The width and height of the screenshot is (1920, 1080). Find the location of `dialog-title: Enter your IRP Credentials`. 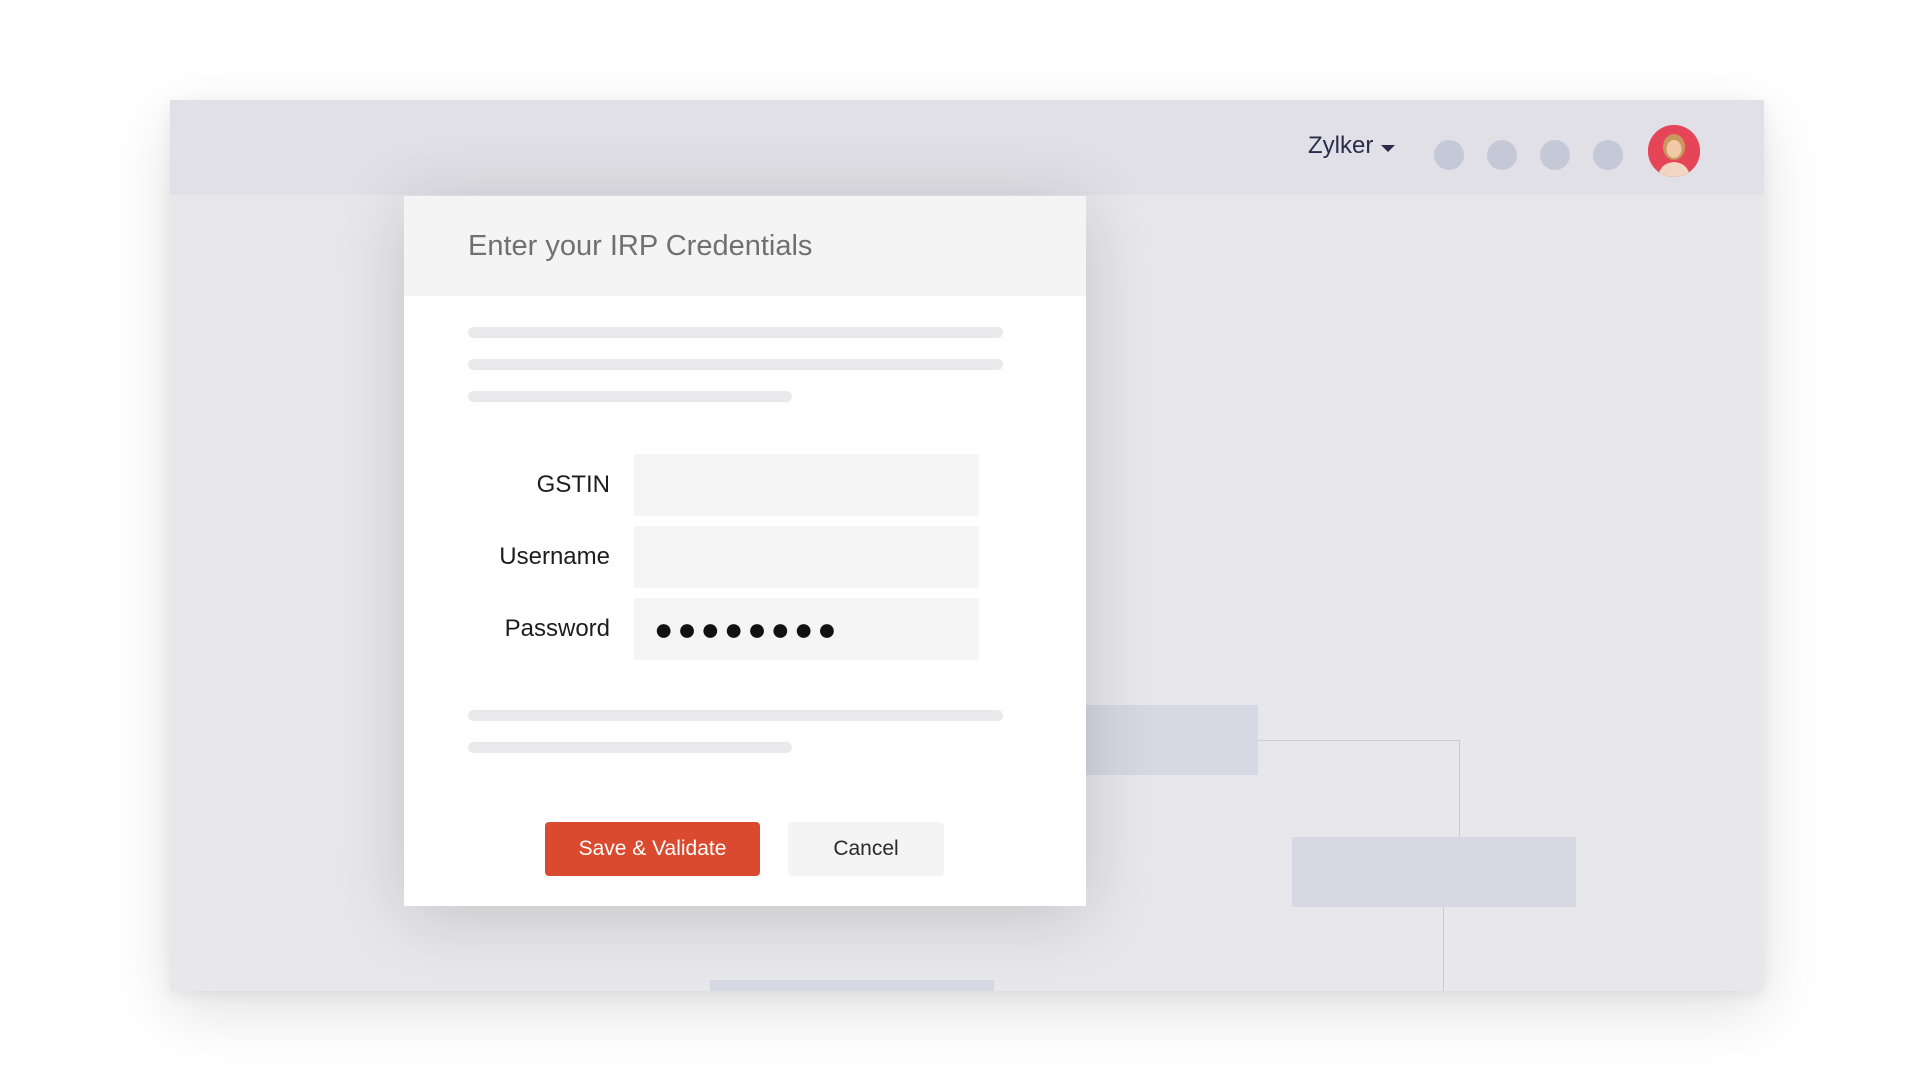

dialog-title: Enter your IRP Credentials is located at coordinates (640, 245).